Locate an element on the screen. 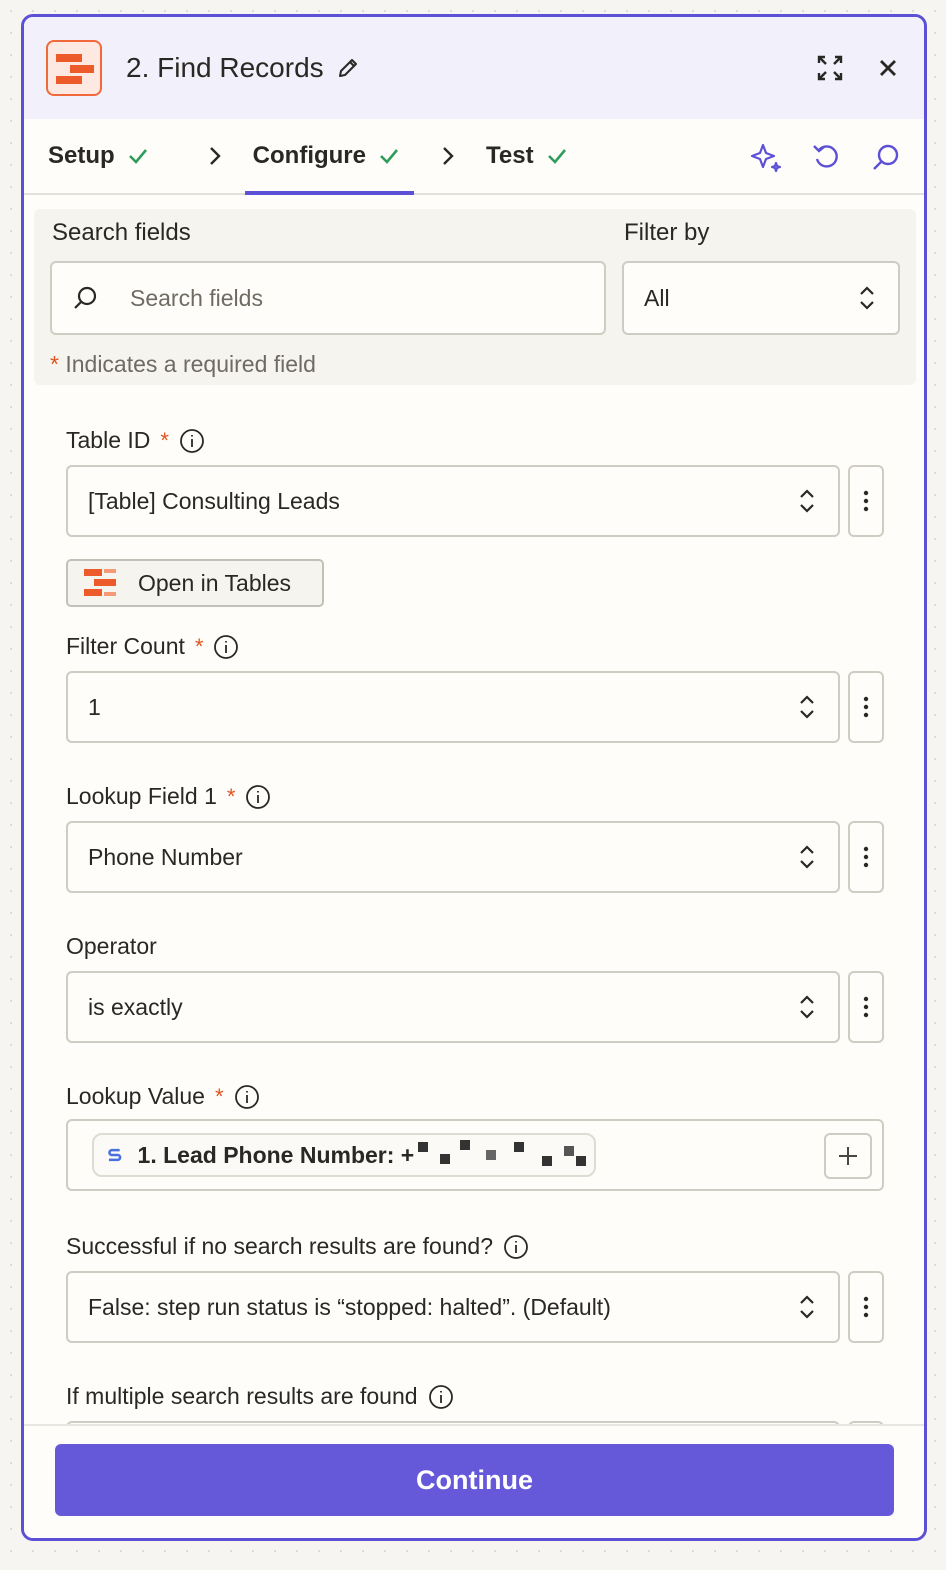  step-tabs: Setup Configure Test is located at coordinates (474, 157).